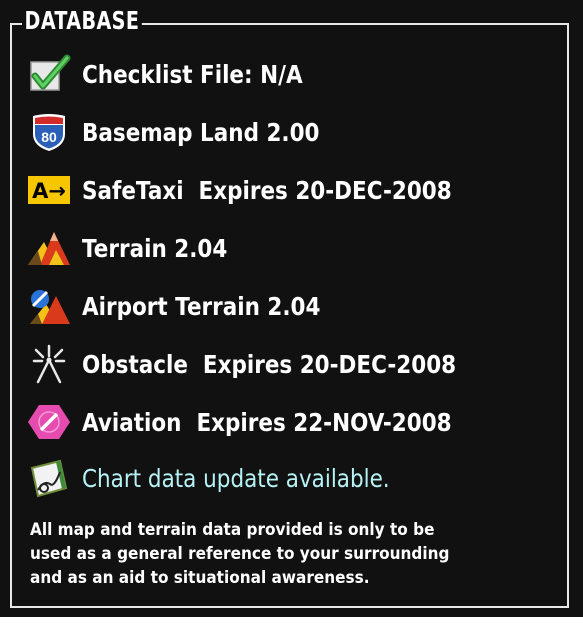 Image resolution: width=583 pixels, height=628 pixels. I want to click on database-item-chart: Chart data update available., so click(233, 478).